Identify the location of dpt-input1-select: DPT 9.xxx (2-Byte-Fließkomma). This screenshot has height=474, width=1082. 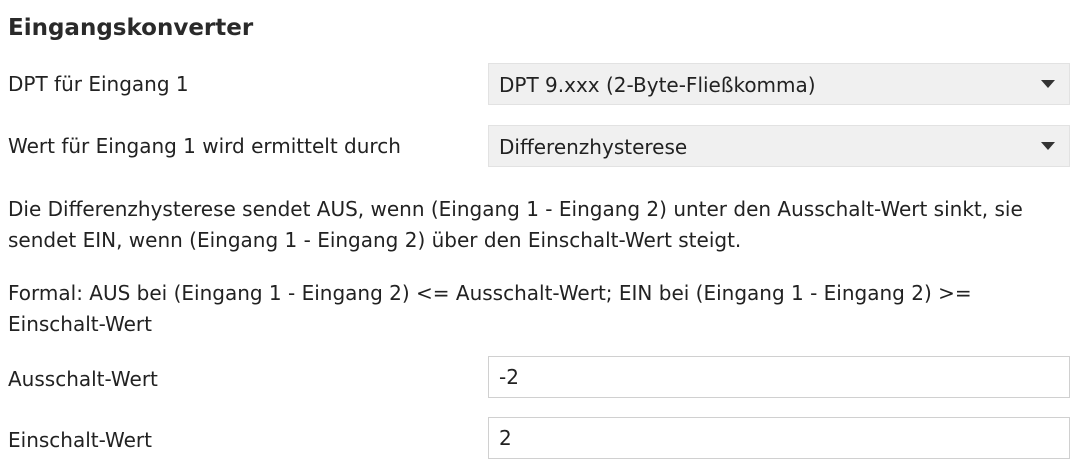
(779, 84).